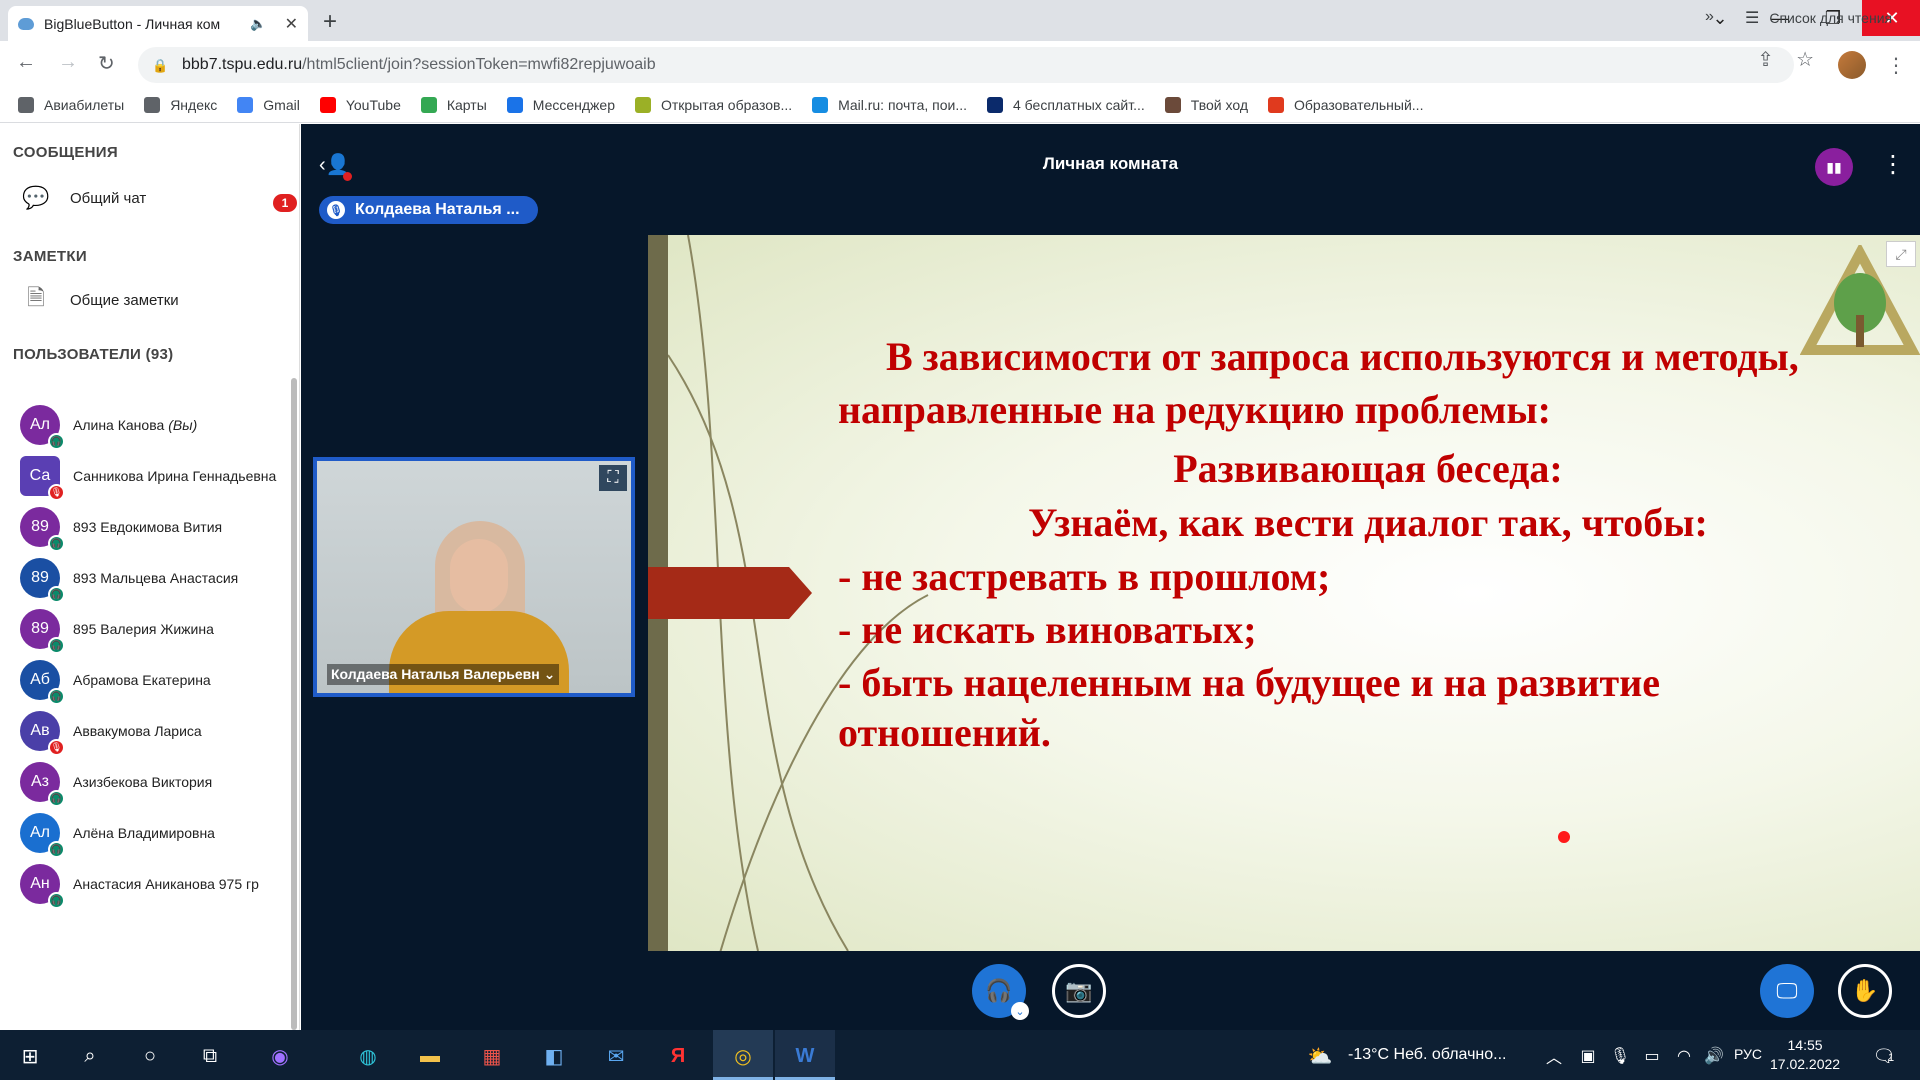 The width and height of the screenshot is (1920, 1080). What do you see at coordinates (148, 476) in the screenshot?
I see `user-list-item: Са 🎙 Санникова Ирина Геннадьевна` at bounding box center [148, 476].